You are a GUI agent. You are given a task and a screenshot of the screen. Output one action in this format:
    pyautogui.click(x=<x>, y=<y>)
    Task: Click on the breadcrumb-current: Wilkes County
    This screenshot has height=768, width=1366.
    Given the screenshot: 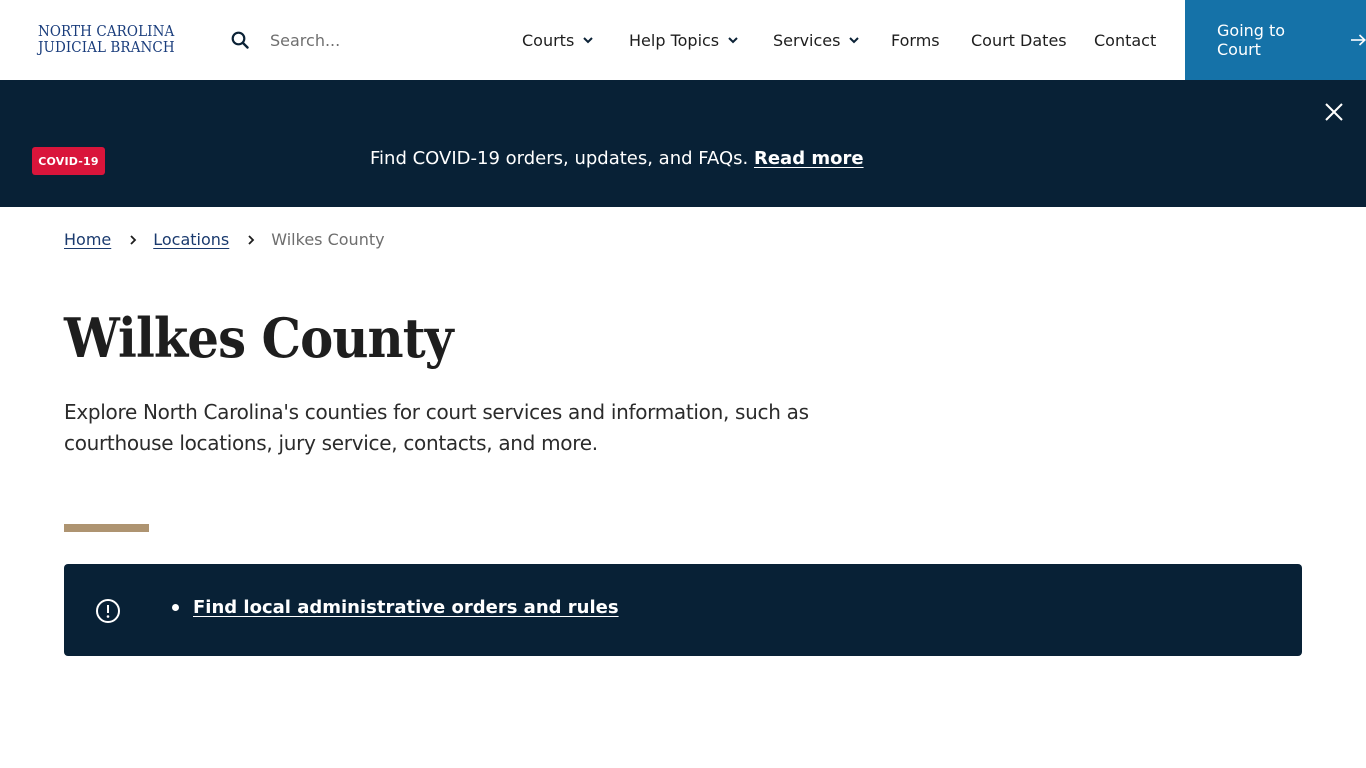 What is the action you would take?
    pyautogui.click(x=328, y=239)
    